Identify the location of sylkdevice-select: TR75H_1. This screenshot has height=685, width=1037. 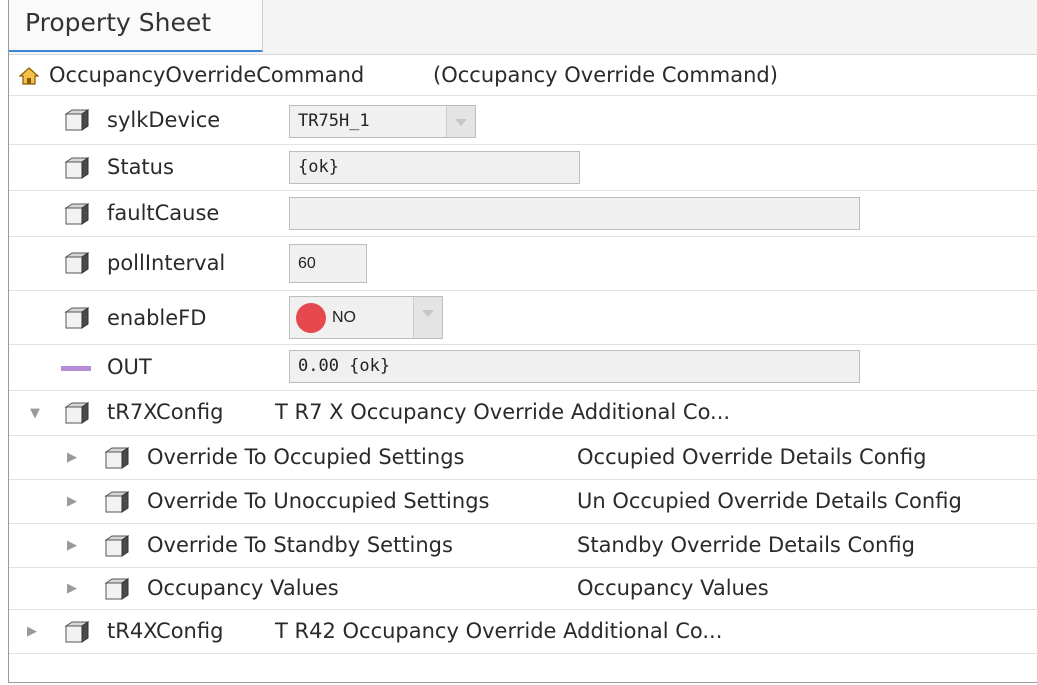
(382, 121).